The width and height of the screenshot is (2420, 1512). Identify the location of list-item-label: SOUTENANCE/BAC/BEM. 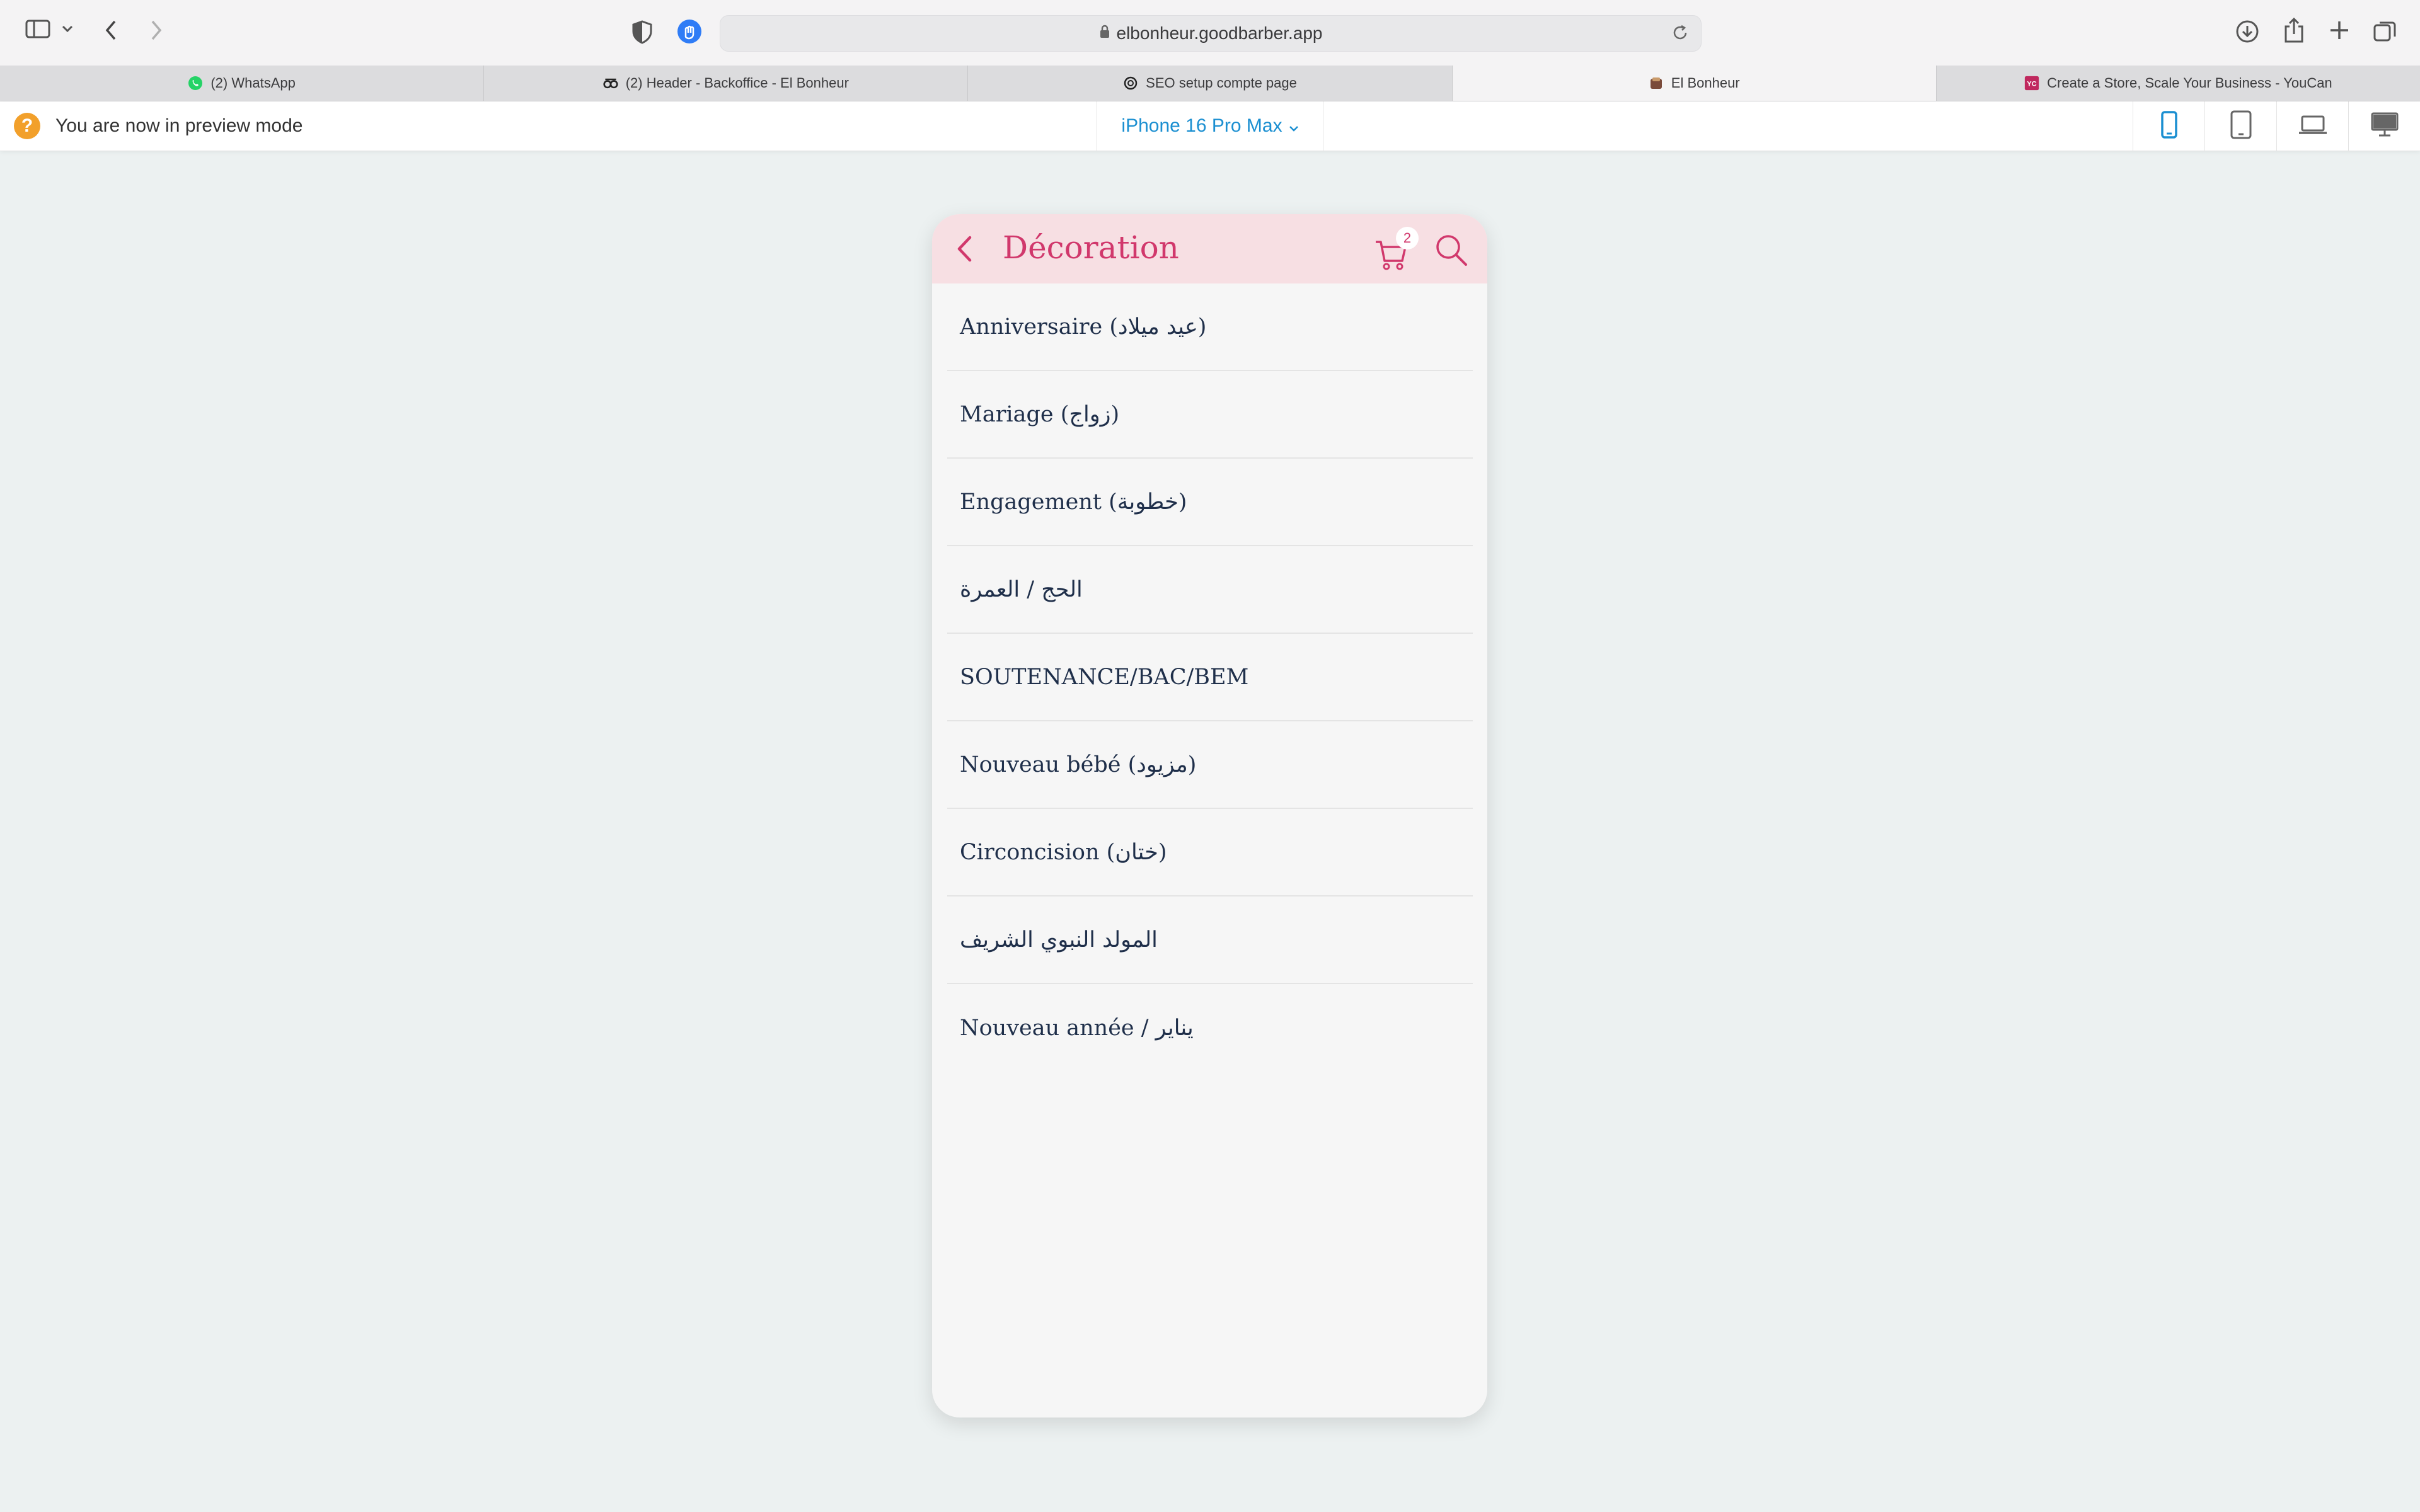
(1104, 677).